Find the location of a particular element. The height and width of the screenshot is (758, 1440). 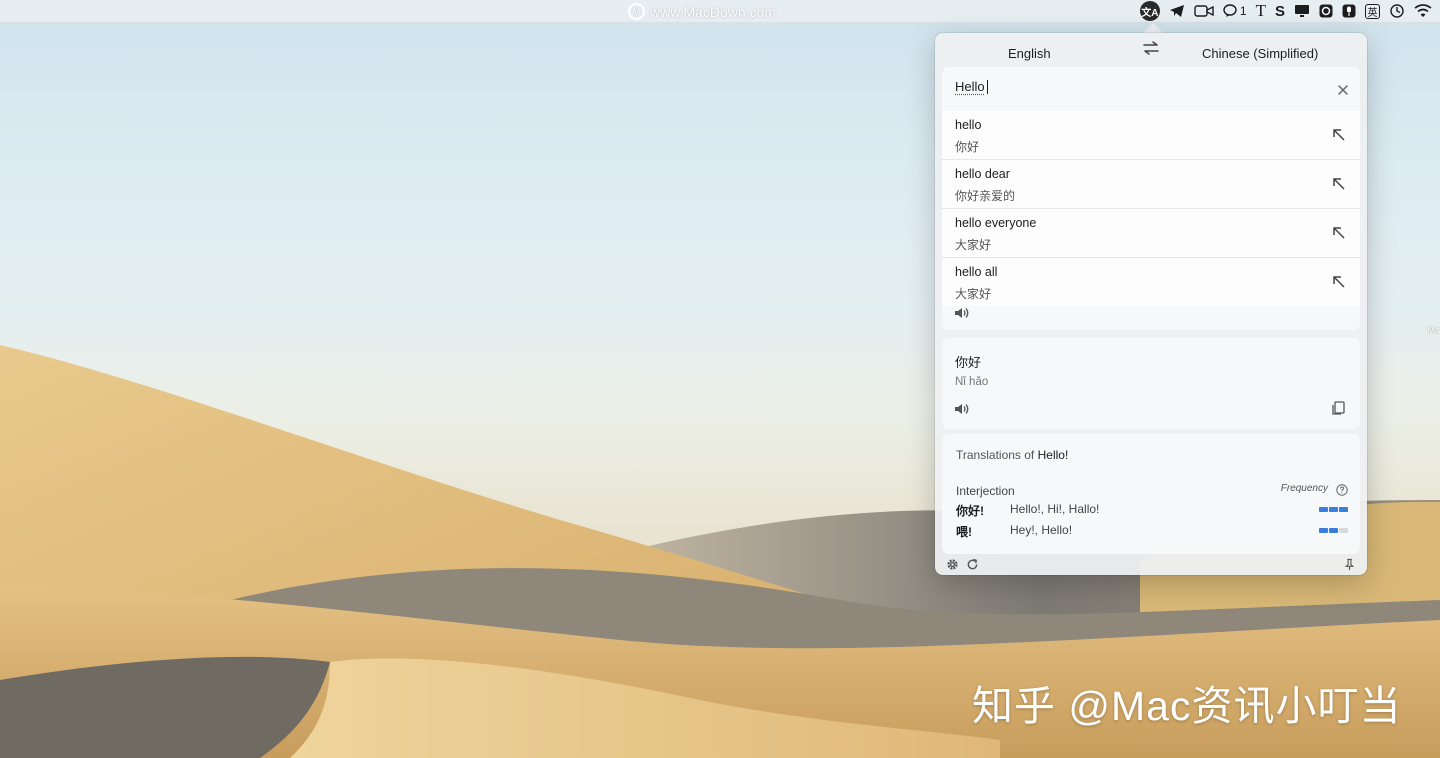

popover-arrow is located at coordinates (1153, 28).